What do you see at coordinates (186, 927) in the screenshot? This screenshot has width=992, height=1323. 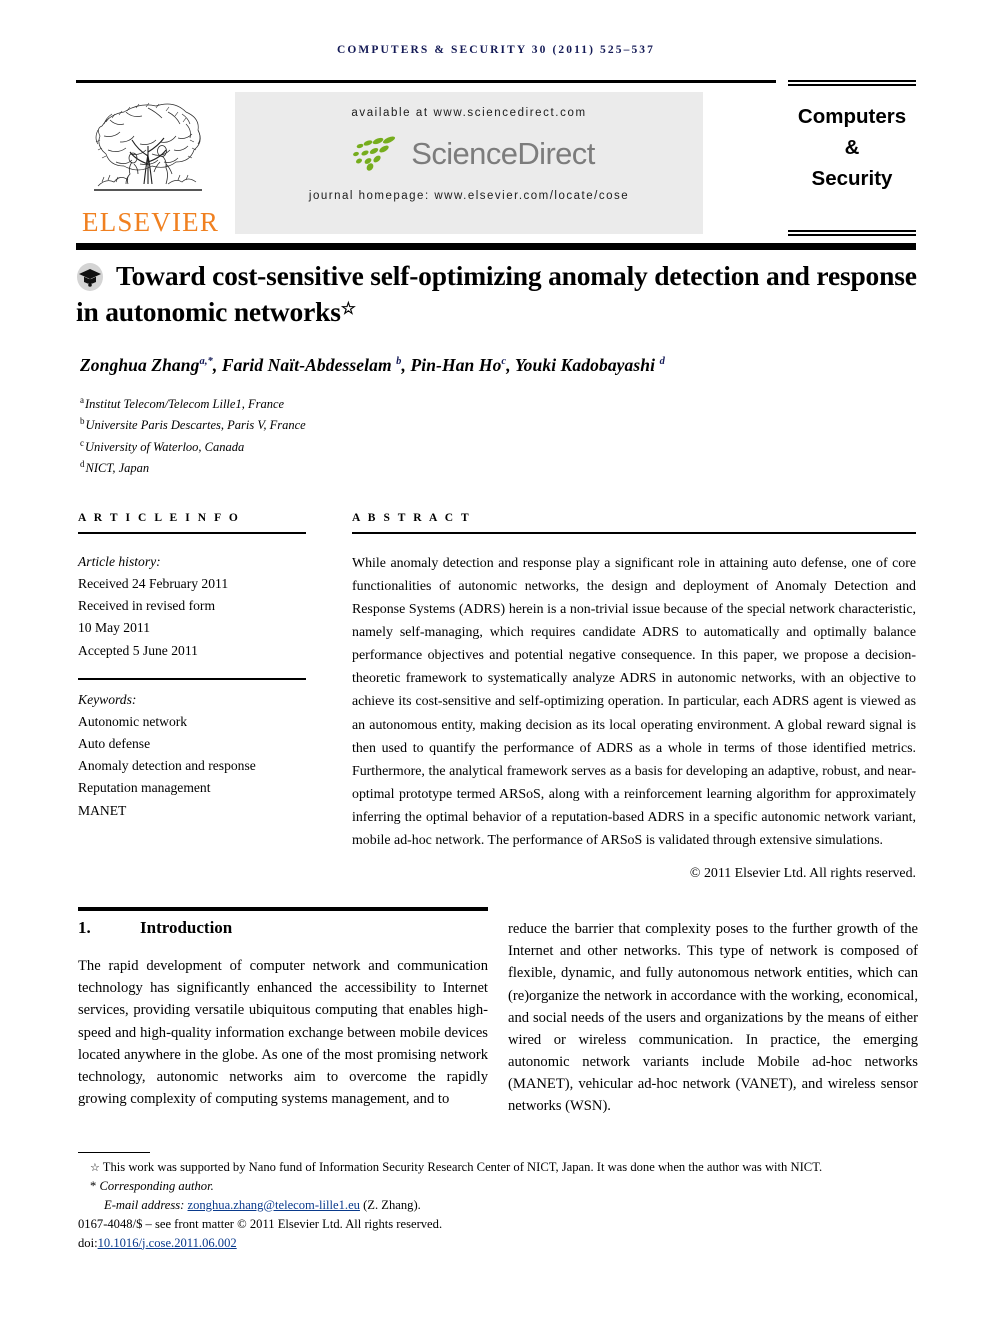 I see `section-title: Introduction` at bounding box center [186, 927].